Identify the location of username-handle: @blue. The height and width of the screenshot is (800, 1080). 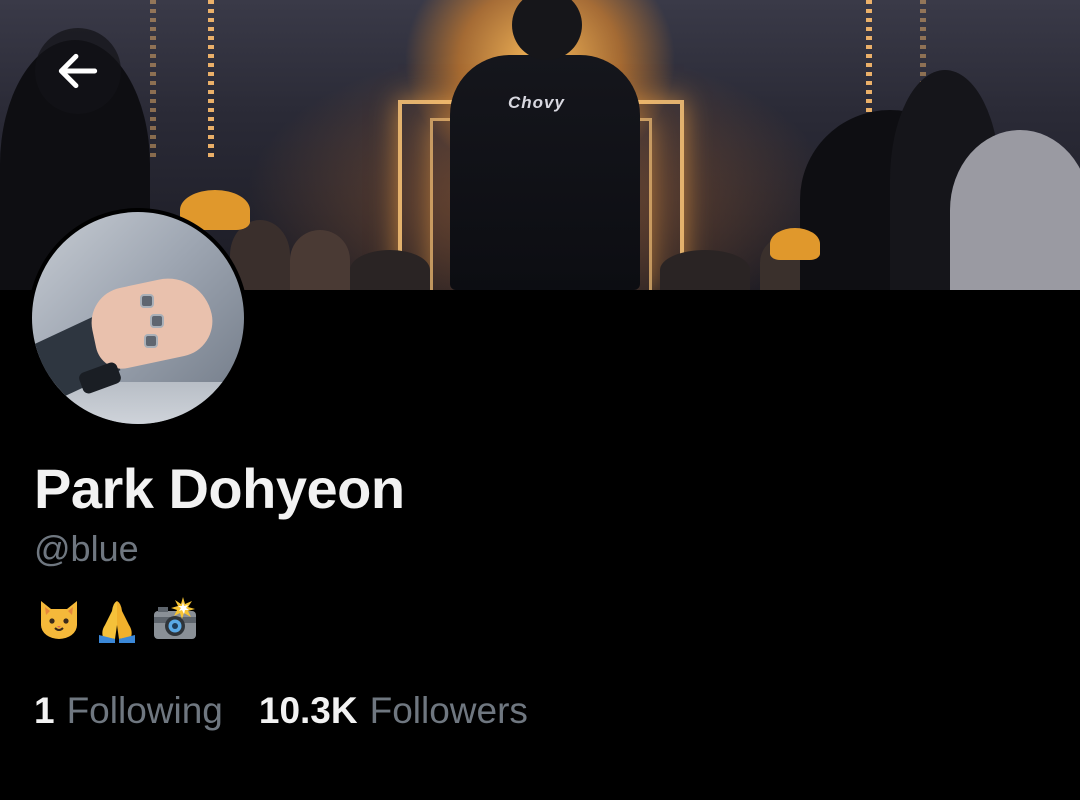
(86, 548).